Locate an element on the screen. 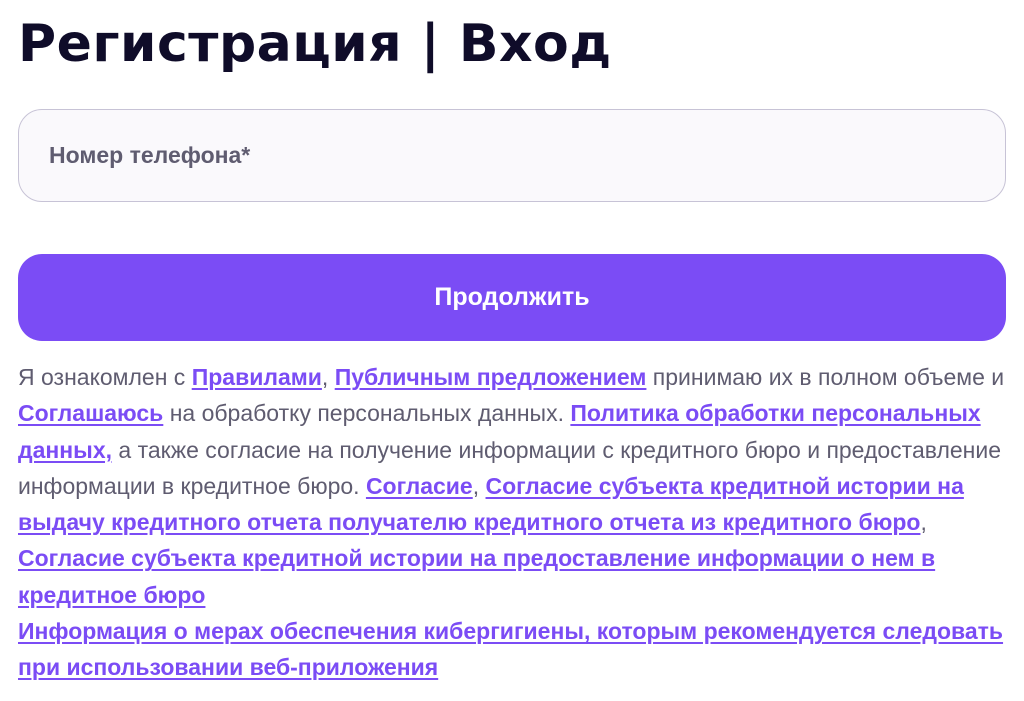 The image size is (1024, 701). rules-link: Правилами is located at coordinates (257, 377).